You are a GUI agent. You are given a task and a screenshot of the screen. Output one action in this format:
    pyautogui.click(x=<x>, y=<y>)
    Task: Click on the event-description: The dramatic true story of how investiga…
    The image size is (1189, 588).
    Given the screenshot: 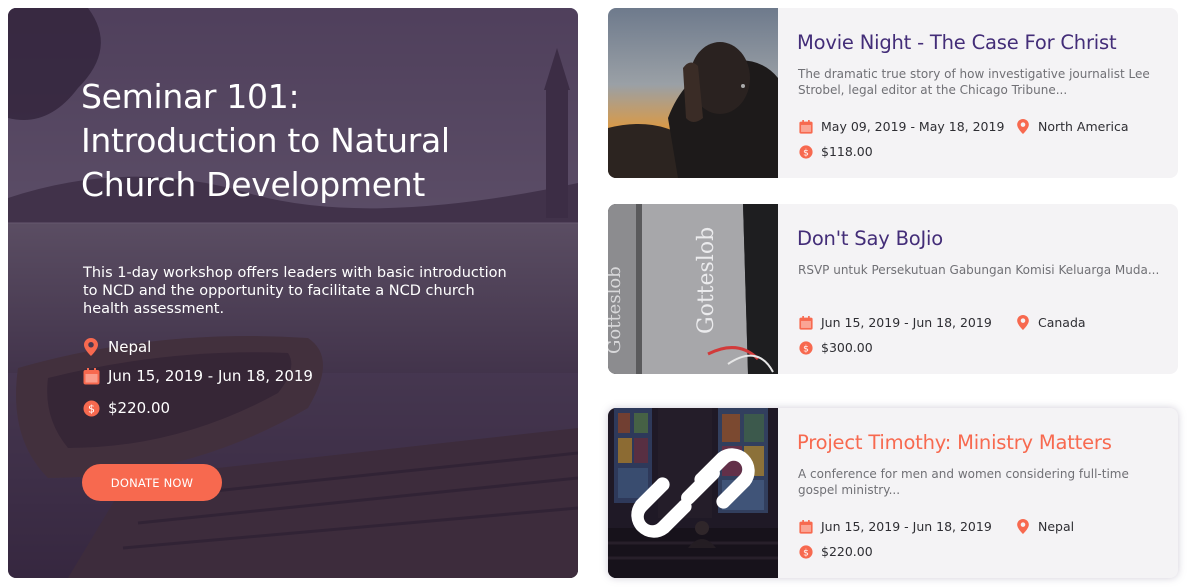 What is the action you would take?
    pyautogui.click(x=974, y=82)
    